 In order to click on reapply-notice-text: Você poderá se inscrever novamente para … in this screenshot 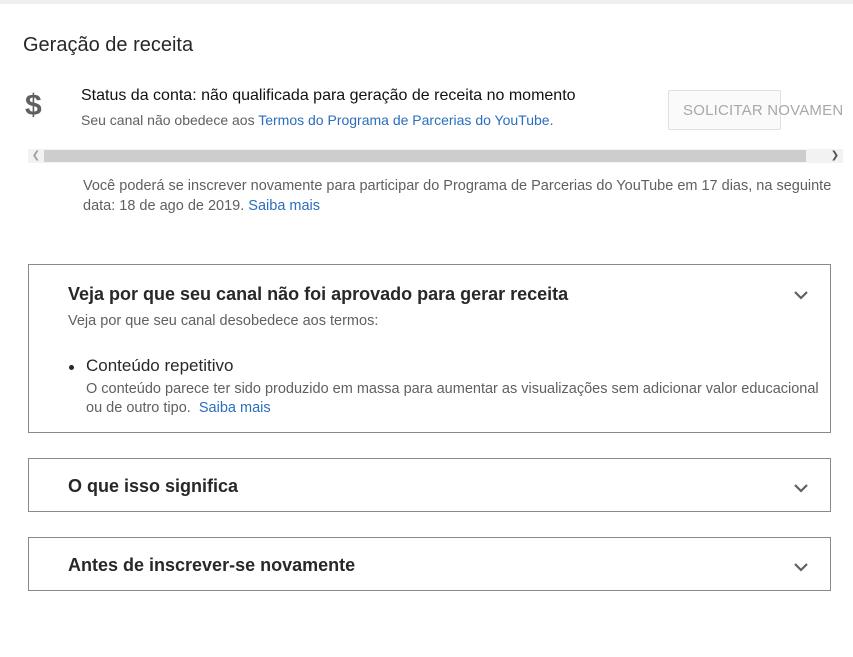, I will do `click(457, 196)`.